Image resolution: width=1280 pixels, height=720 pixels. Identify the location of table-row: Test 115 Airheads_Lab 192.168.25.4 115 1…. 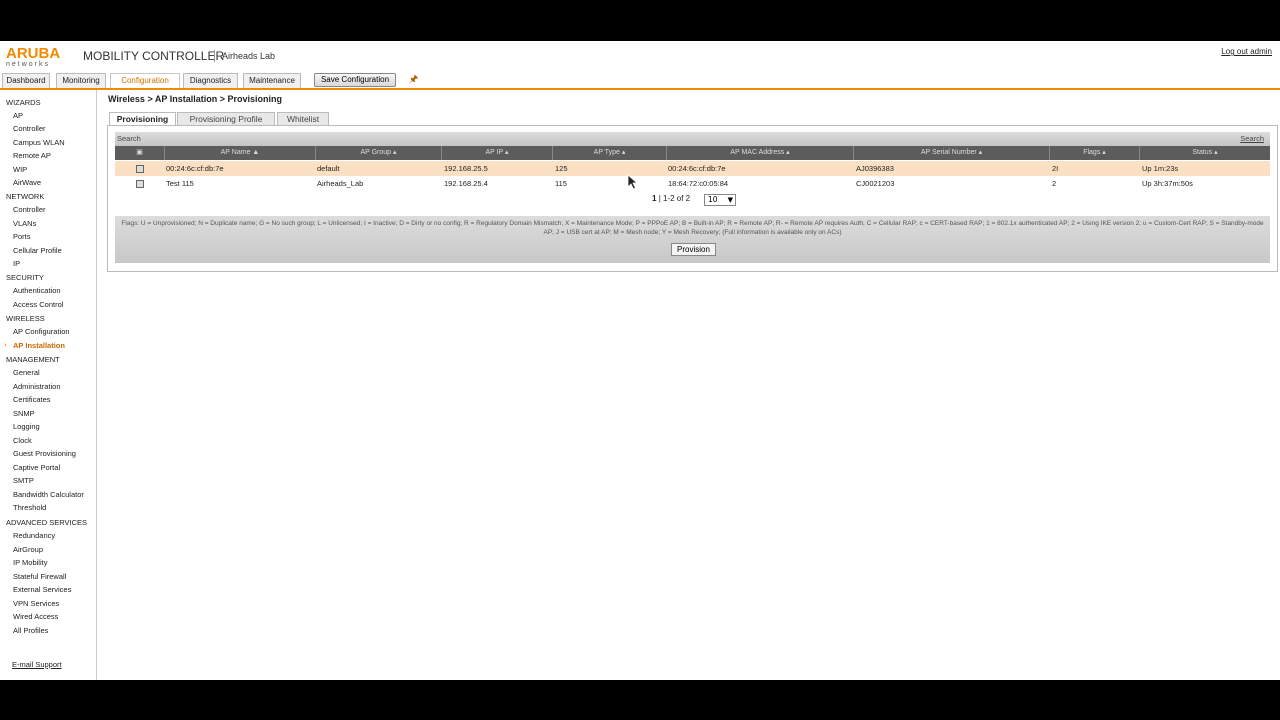
(692, 183).